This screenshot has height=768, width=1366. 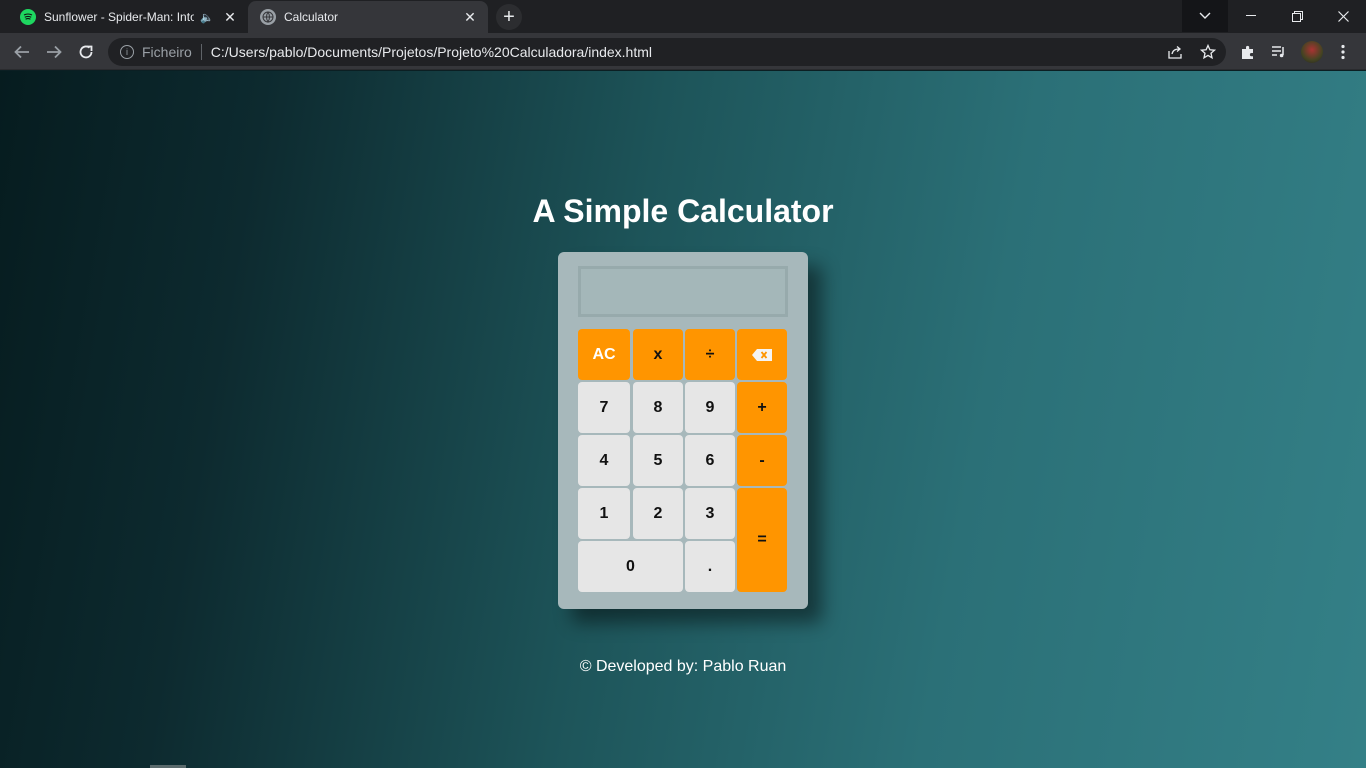 I want to click on restore-icon, so click(x=1297, y=16).